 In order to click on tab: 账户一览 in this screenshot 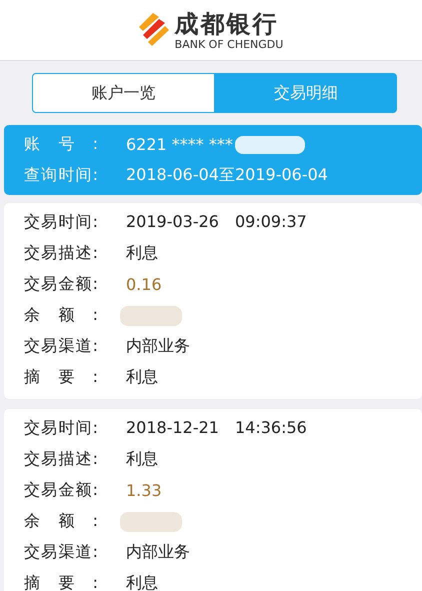, I will do `click(123, 93)`.